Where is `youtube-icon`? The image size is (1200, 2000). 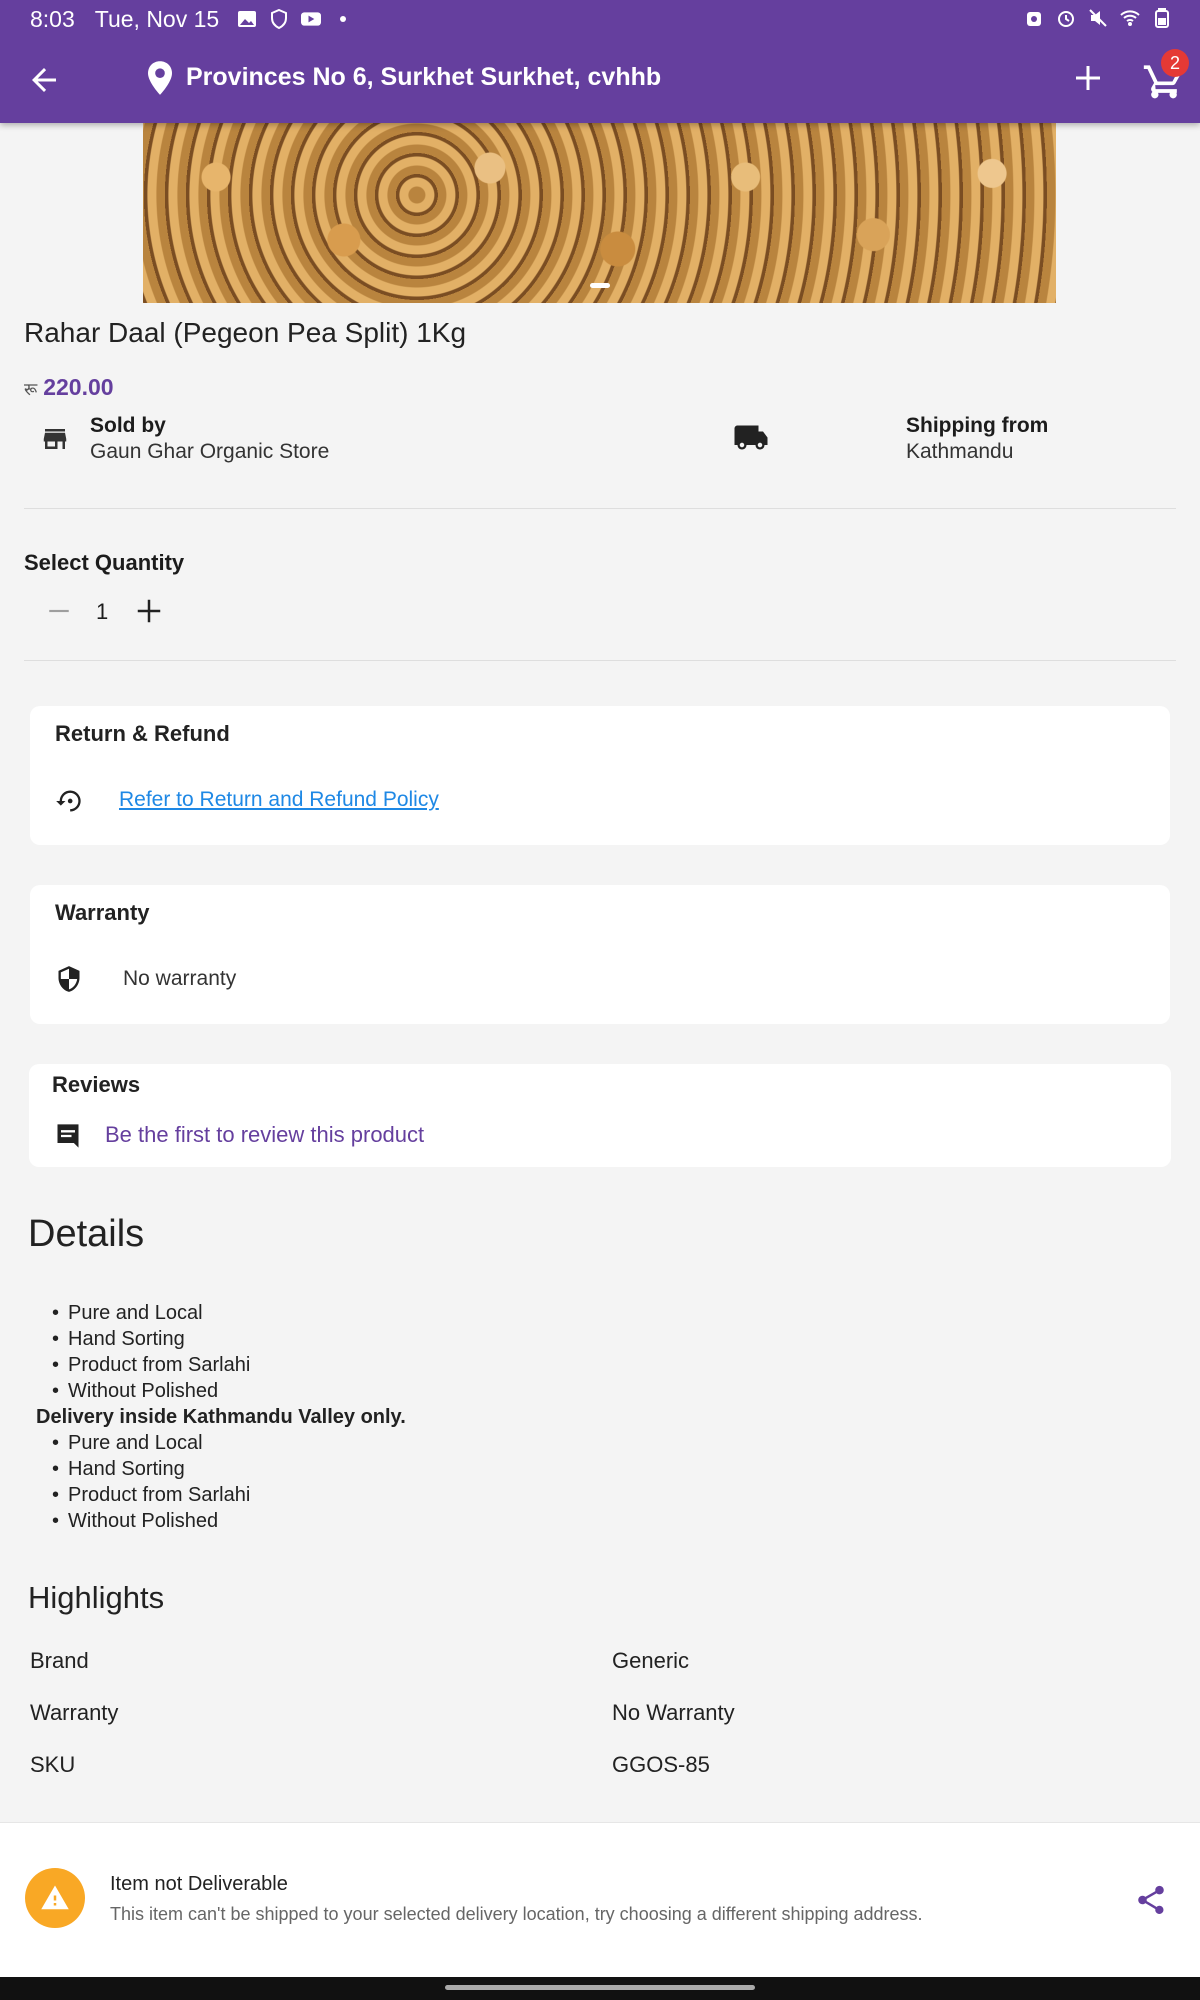
youtube-icon is located at coordinates (311, 19).